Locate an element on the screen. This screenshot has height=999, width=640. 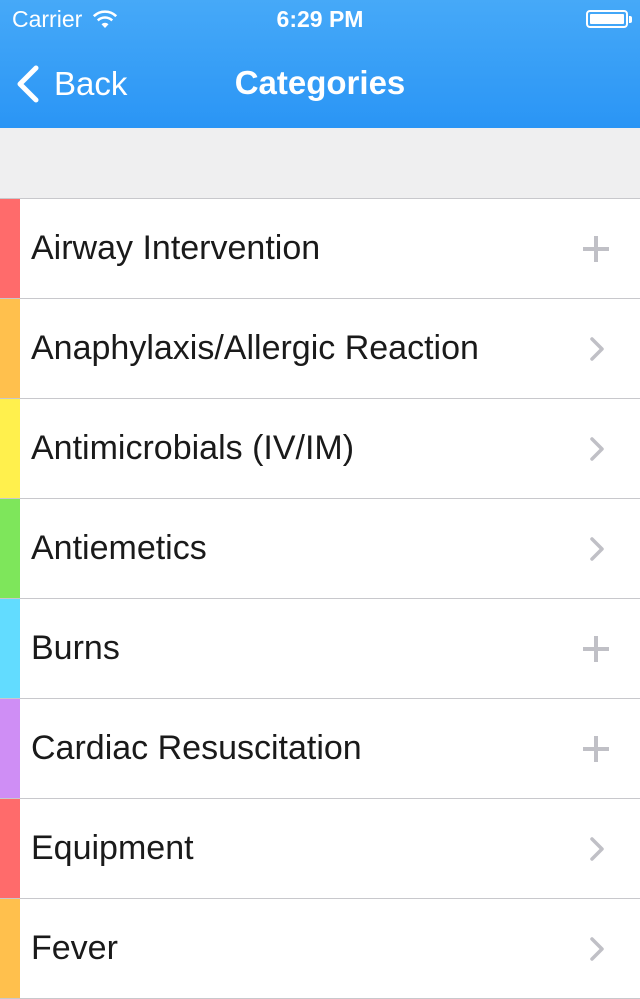
category-row: Cardiac Resuscitation is located at coordinates (320, 749).